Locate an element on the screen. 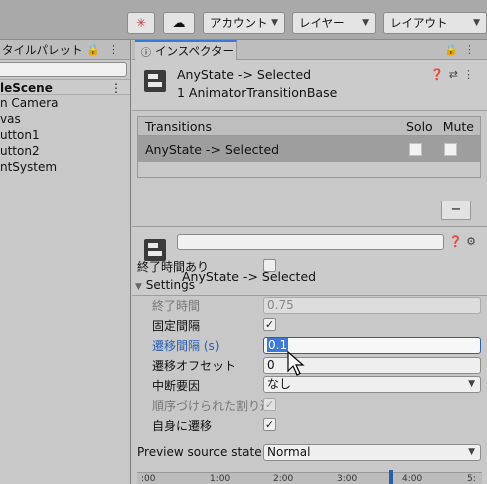  inspector-title: AnyState -> Selected is located at coordinates (244, 74).